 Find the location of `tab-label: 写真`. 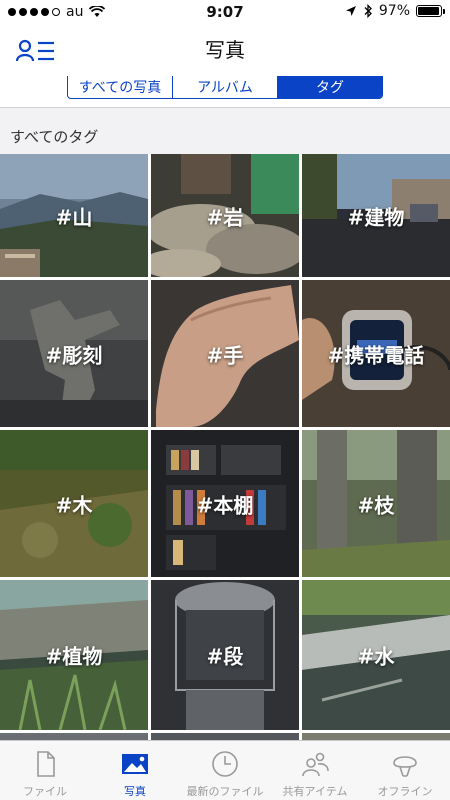

tab-label: 写真 is located at coordinates (135, 791).